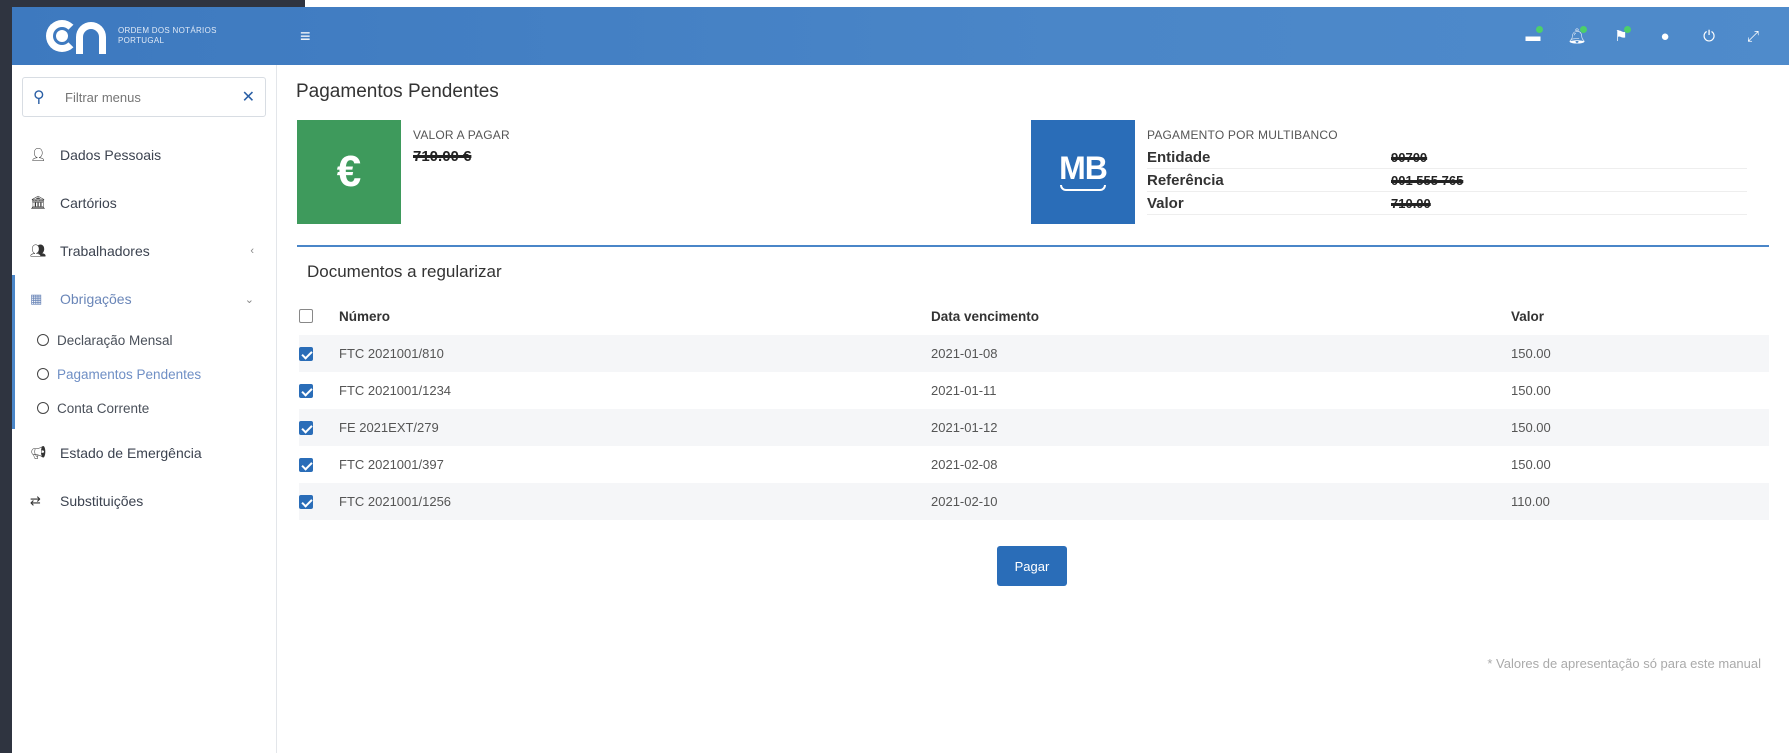 The width and height of the screenshot is (1789, 753). What do you see at coordinates (115, 340) in the screenshot?
I see `sidebar-subitem-label: Declaração Mensal` at bounding box center [115, 340].